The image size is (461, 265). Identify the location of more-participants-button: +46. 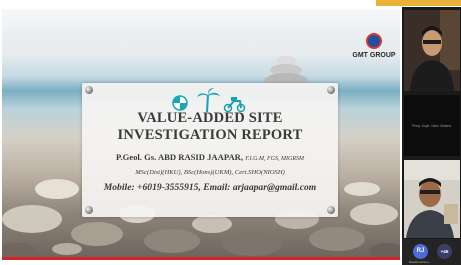
(444, 251).